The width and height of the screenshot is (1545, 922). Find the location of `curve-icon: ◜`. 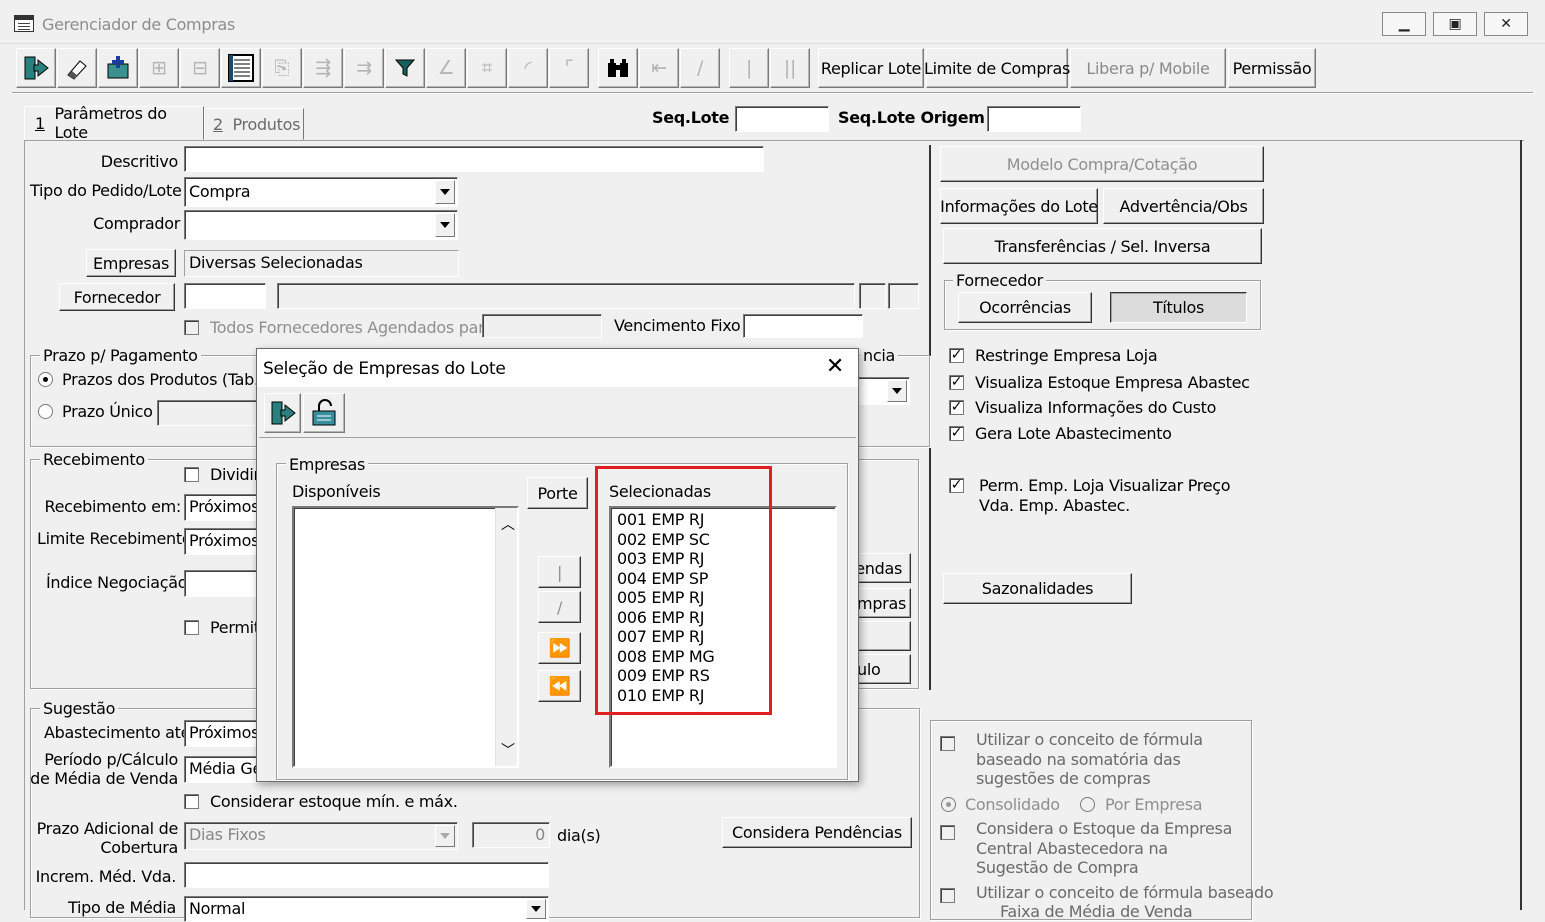

curve-icon: ◜ is located at coordinates (528, 68).